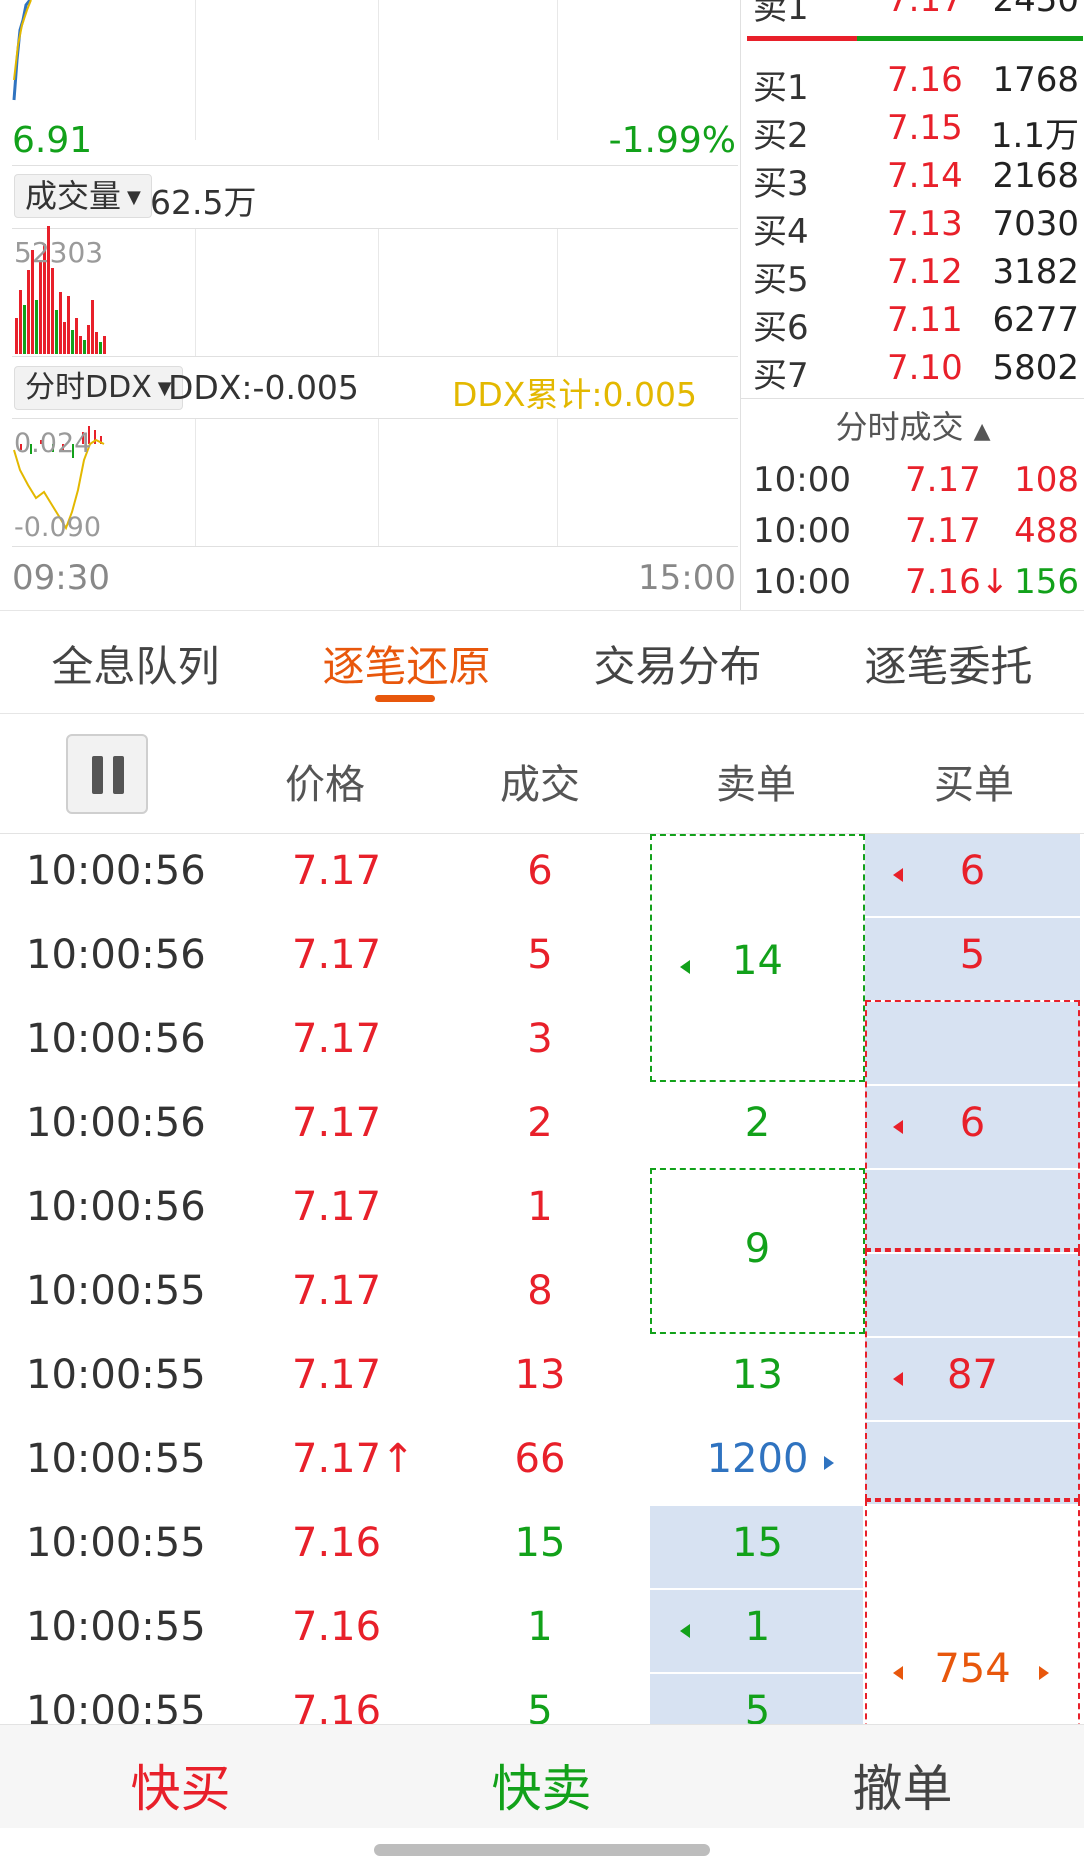 The height and width of the screenshot is (1875, 1084). Describe the element at coordinates (1035, 176) in the screenshot. I see `order-level-volume: 2168` at that location.